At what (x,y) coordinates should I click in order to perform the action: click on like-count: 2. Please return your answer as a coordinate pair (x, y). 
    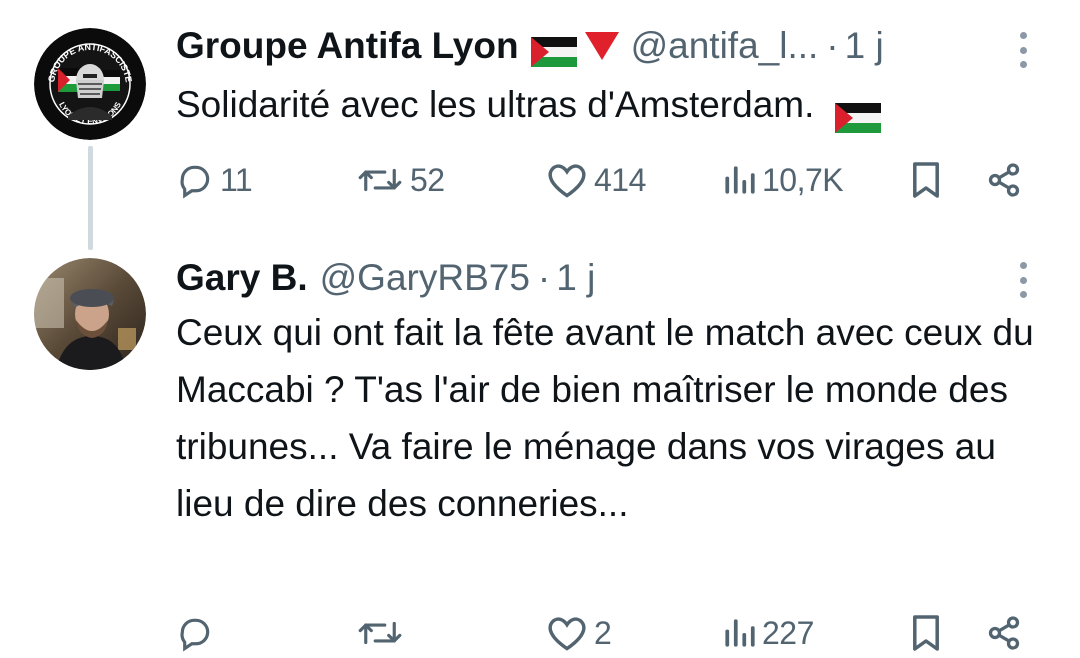
    Looking at the image, I should click on (603, 632).